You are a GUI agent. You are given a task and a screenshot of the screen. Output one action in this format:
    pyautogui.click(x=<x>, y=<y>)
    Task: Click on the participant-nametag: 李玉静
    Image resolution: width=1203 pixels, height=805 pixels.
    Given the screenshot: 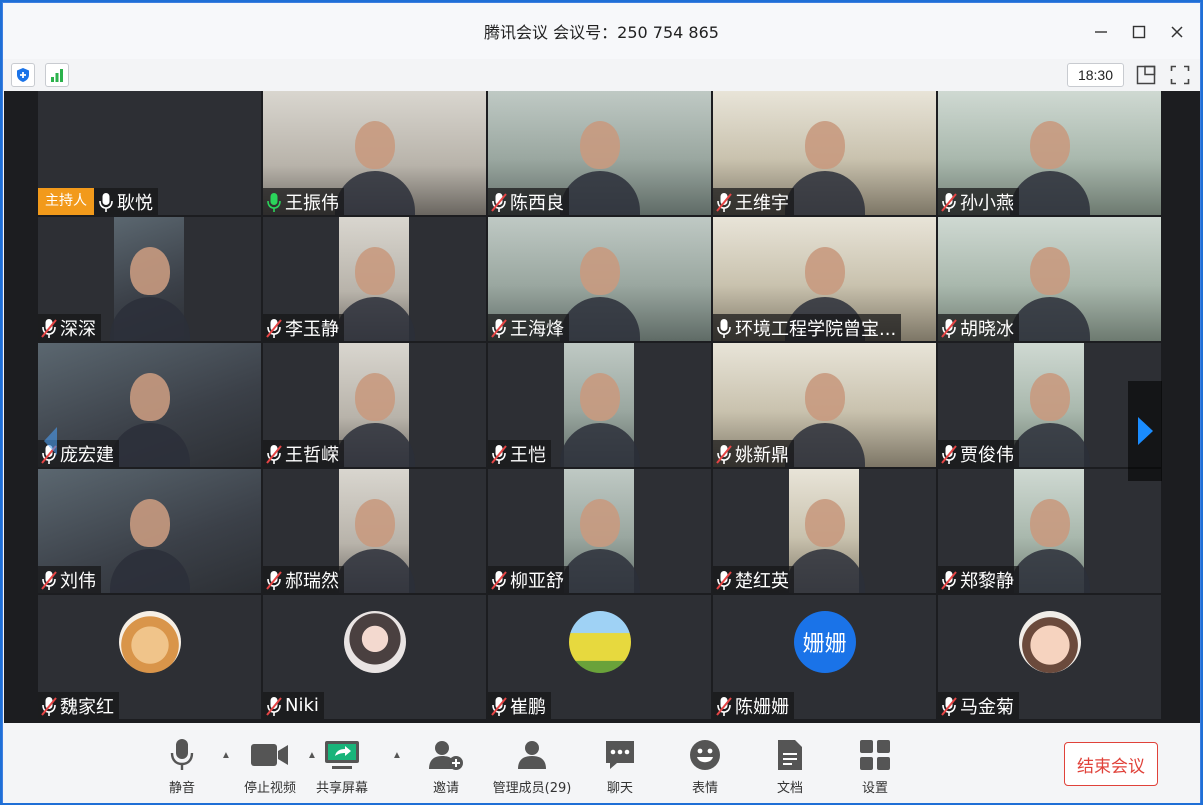 What is the action you would take?
    pyautogui.click(x=303, y=327)
    